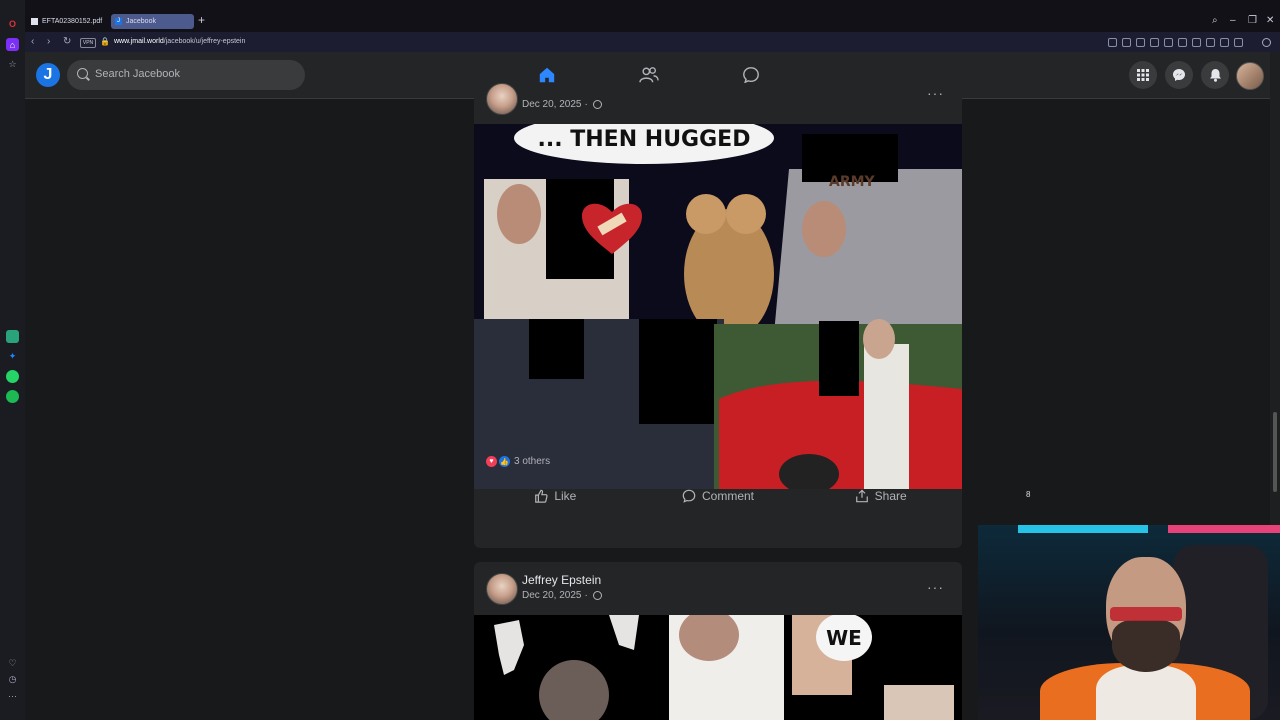 This screenshot has height=720, width=1280. I want to click on profile-icon, so click(1266, 42).